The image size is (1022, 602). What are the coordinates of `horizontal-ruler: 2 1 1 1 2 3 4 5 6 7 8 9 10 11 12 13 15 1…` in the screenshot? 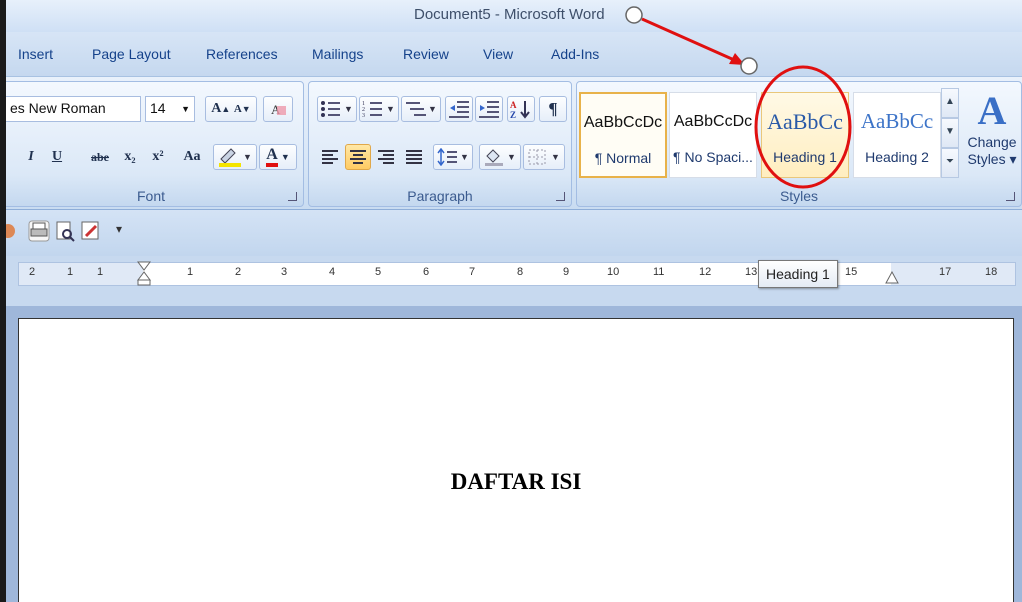 It's located at (517, 274).